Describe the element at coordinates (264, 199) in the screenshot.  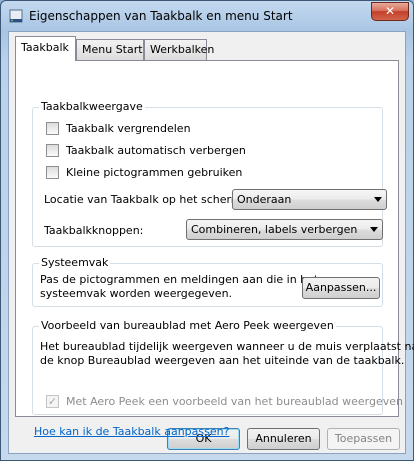
I see `location-value: Onderaan` at that location.